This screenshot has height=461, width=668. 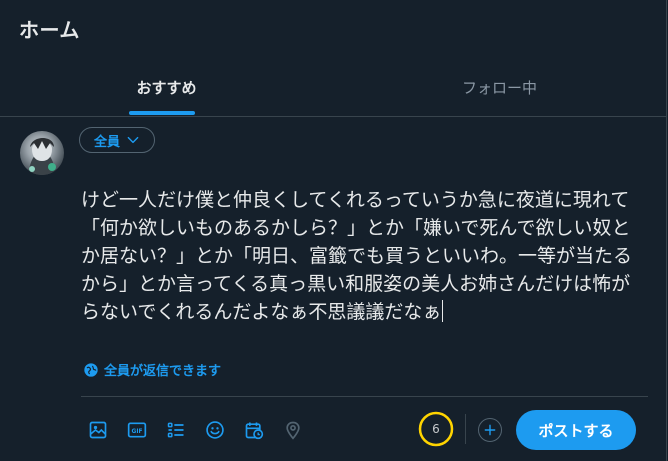 I want to click on schedule-icon, so click(x=254, y=431).